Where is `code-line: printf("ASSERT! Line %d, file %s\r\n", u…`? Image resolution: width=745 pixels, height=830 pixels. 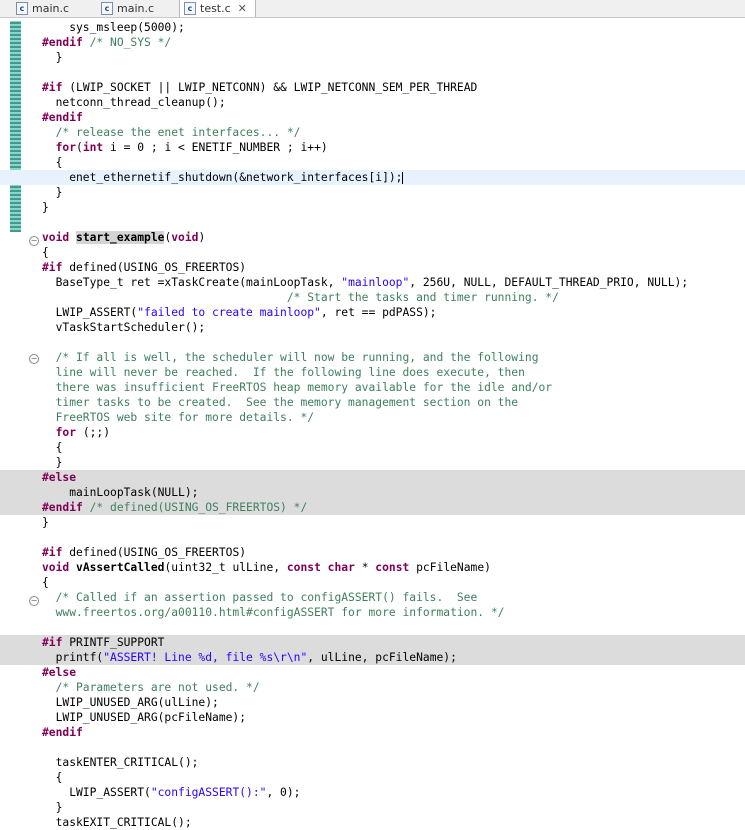
code-line: printf("ASSERT! Line %d, file %s\r\n", u… is located at coordinates (372, 657).